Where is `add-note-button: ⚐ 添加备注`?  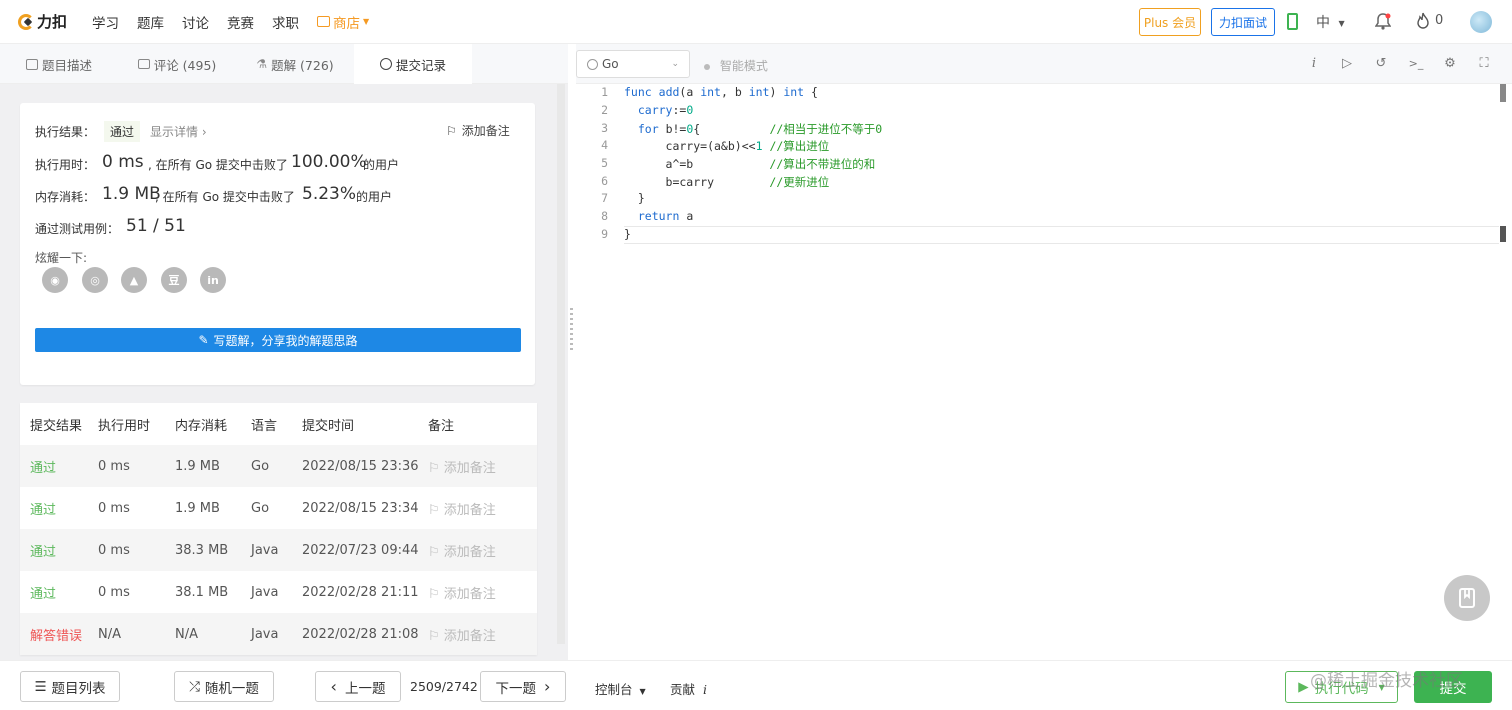
add-note-button: ⚐ 添加备注 is located at coordinates (478, 130).